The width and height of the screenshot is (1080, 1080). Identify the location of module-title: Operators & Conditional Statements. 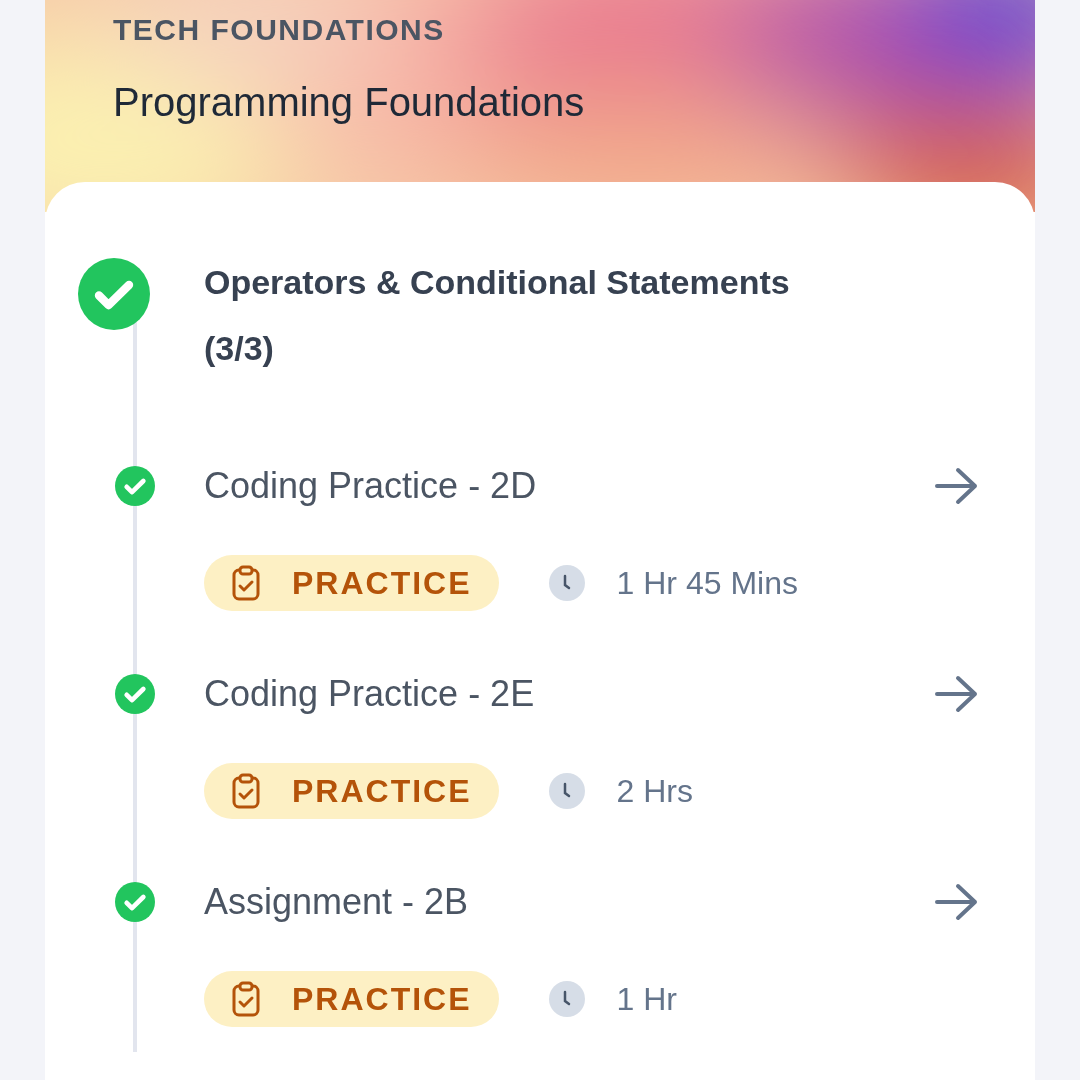
(497, 282).